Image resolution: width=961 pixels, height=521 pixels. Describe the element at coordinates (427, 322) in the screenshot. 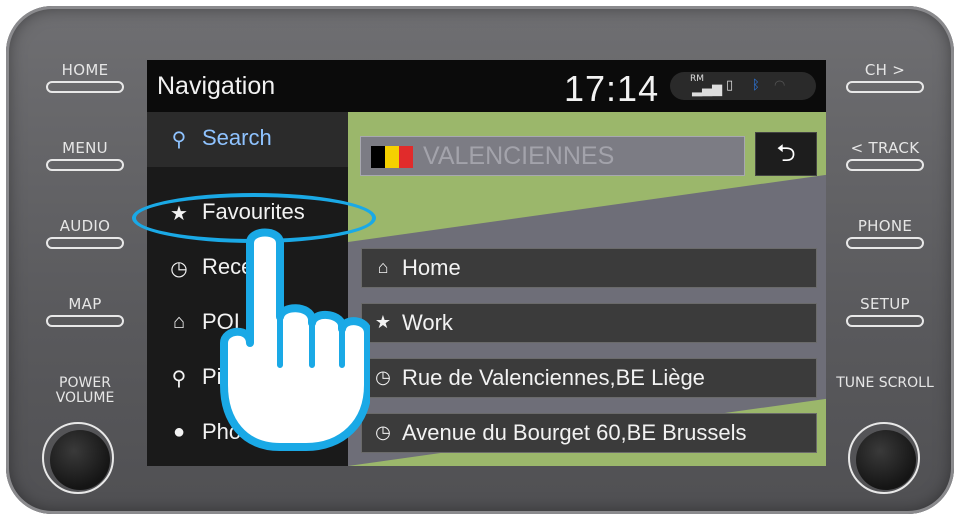

I see `list-item-label: Work` at that location.